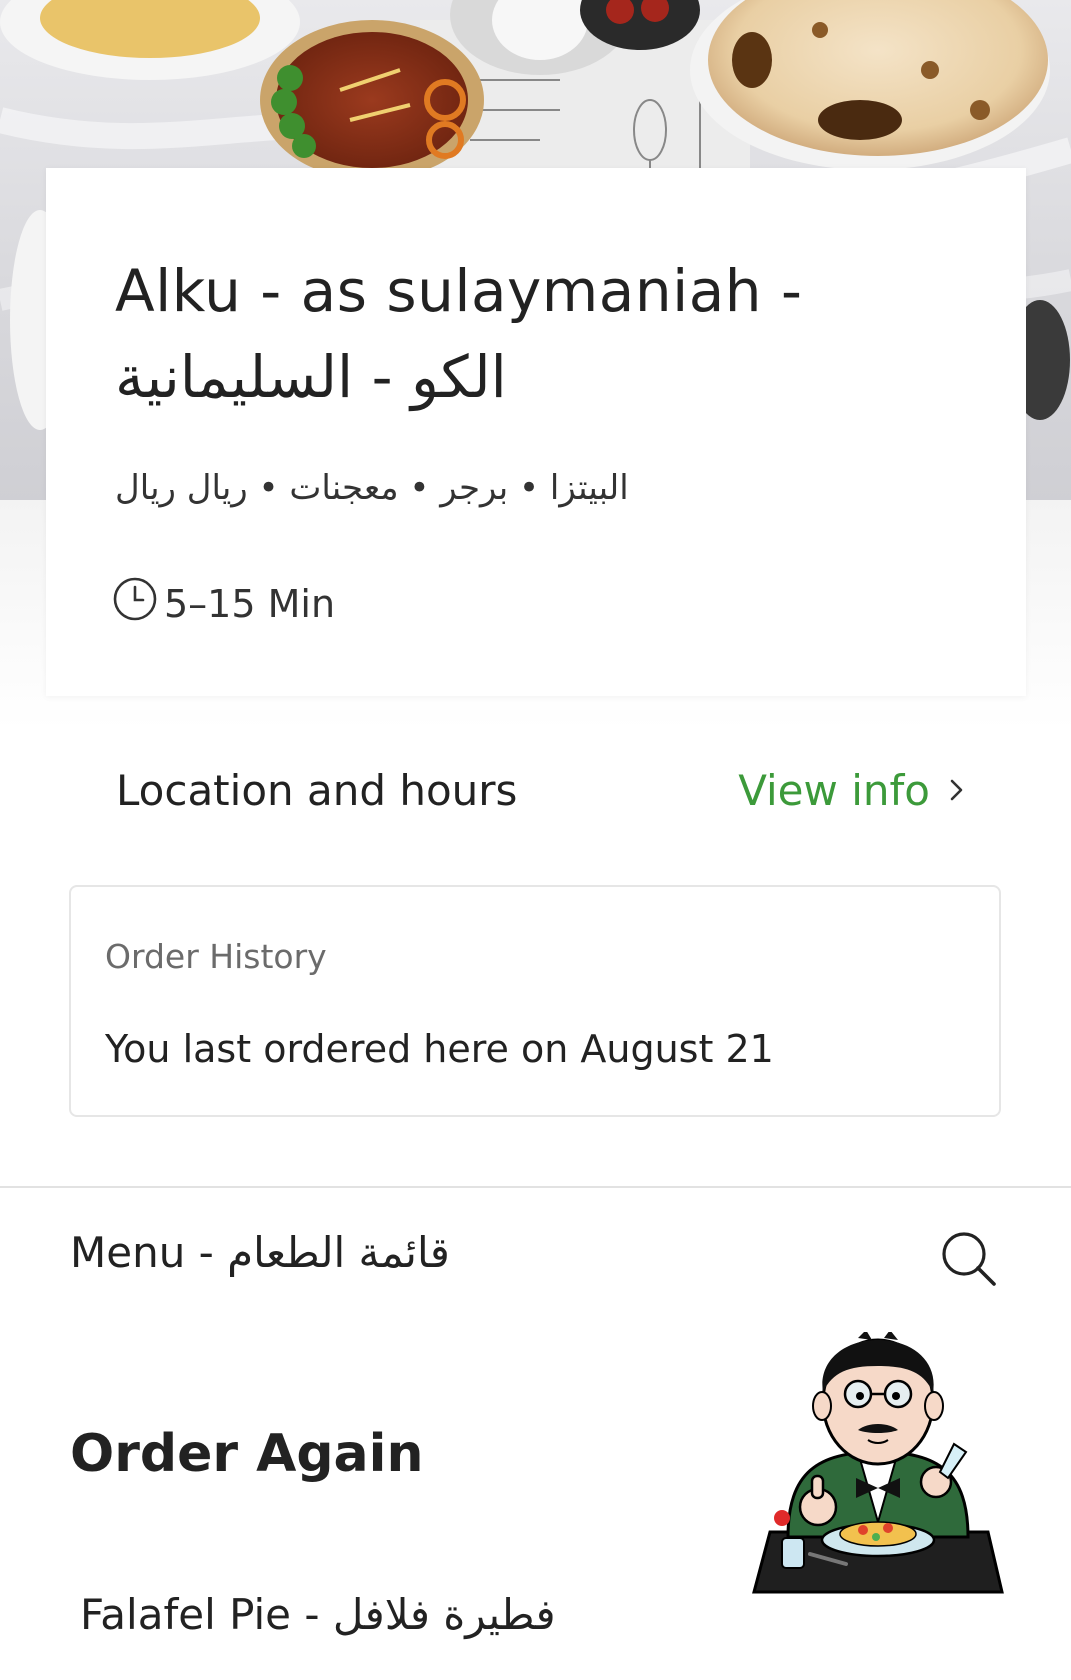 Image resolution: width=1071 pixels, height=1680 pixels. What do you see at coordinates (878, 1469) in the screenshot?
I see `chef-mascot-illustration` at bounding box center [878, 1469].